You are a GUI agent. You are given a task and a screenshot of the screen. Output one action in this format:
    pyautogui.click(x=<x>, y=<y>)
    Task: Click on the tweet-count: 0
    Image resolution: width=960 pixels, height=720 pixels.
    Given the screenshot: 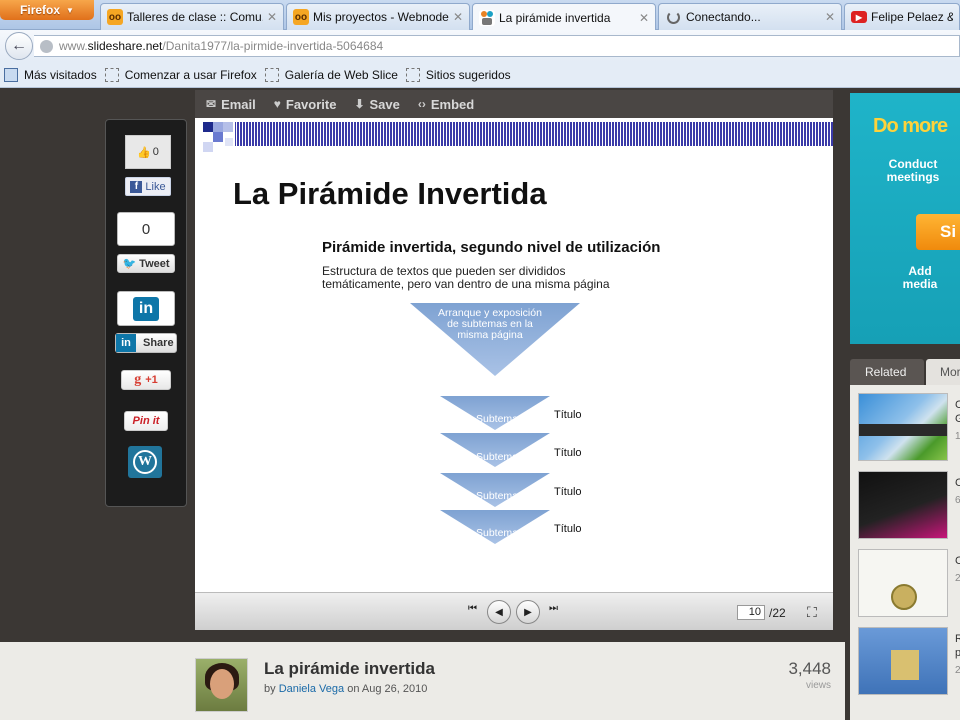 What is the action you would take?
    pyautogui.click(x=146, y=229)
    